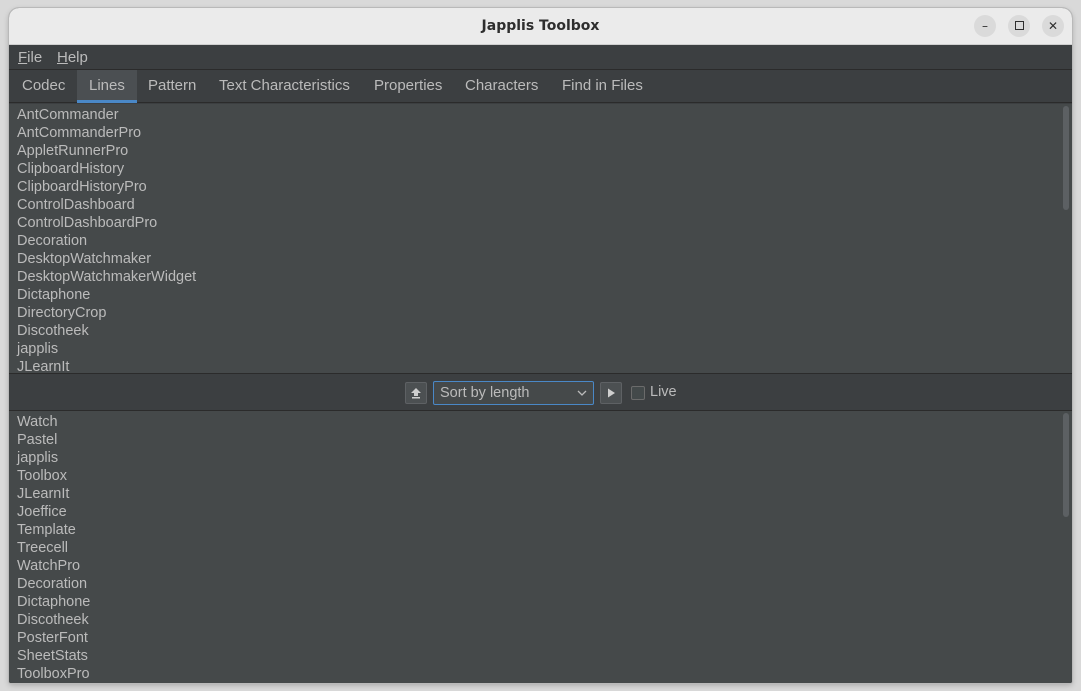  I want to click on input-line: ClipboardHistory, so click(536, 169).